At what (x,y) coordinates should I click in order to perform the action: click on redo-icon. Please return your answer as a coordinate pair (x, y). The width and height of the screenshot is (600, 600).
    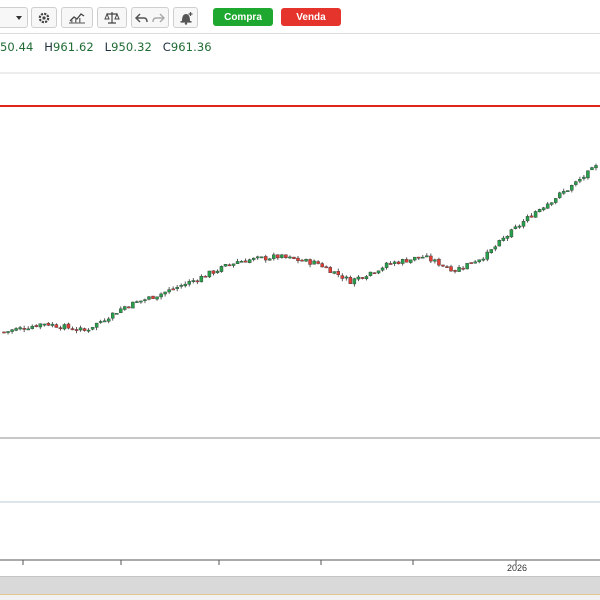
    Looking at the image, I should click on (158, 18).